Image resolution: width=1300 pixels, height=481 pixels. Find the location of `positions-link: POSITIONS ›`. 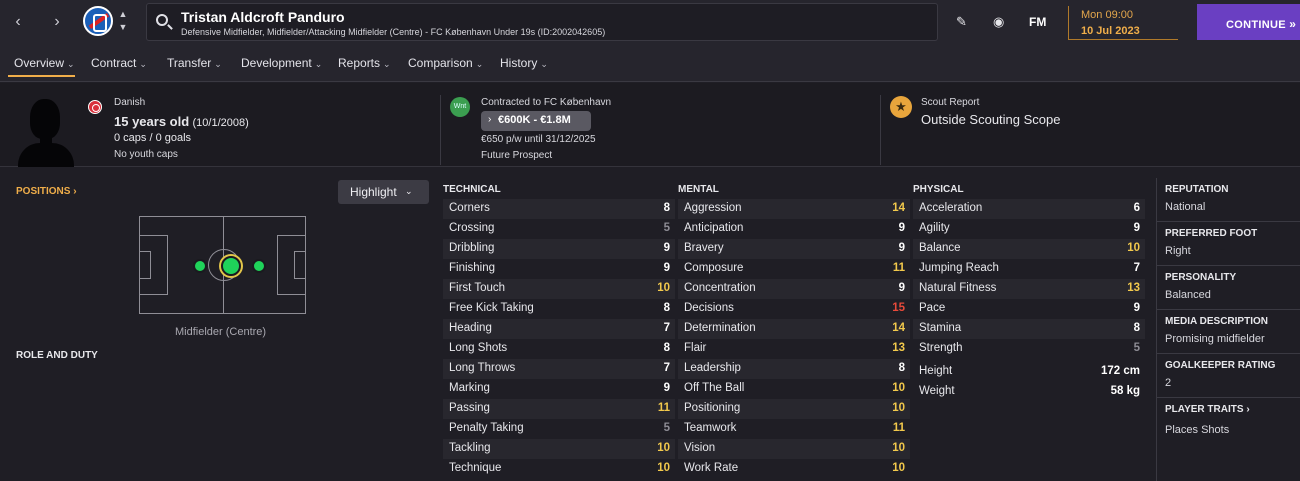

positions-link: POSITIONS › is located at coordinates (46, 191).